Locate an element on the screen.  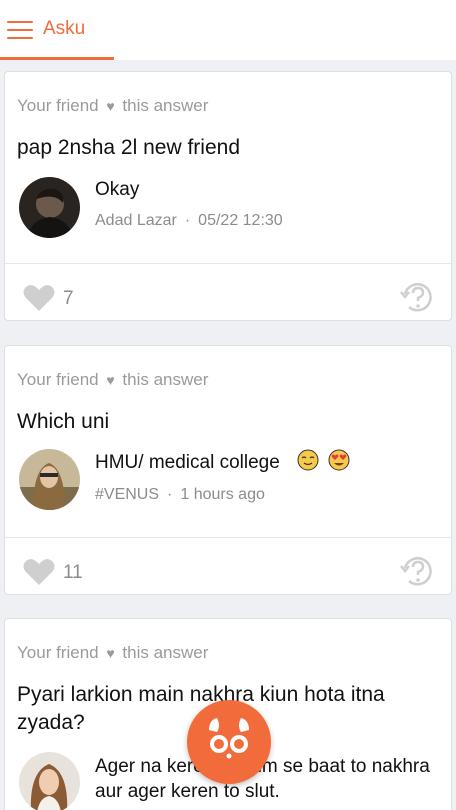
answer-text: Okay is located at coordinates (117, 189).